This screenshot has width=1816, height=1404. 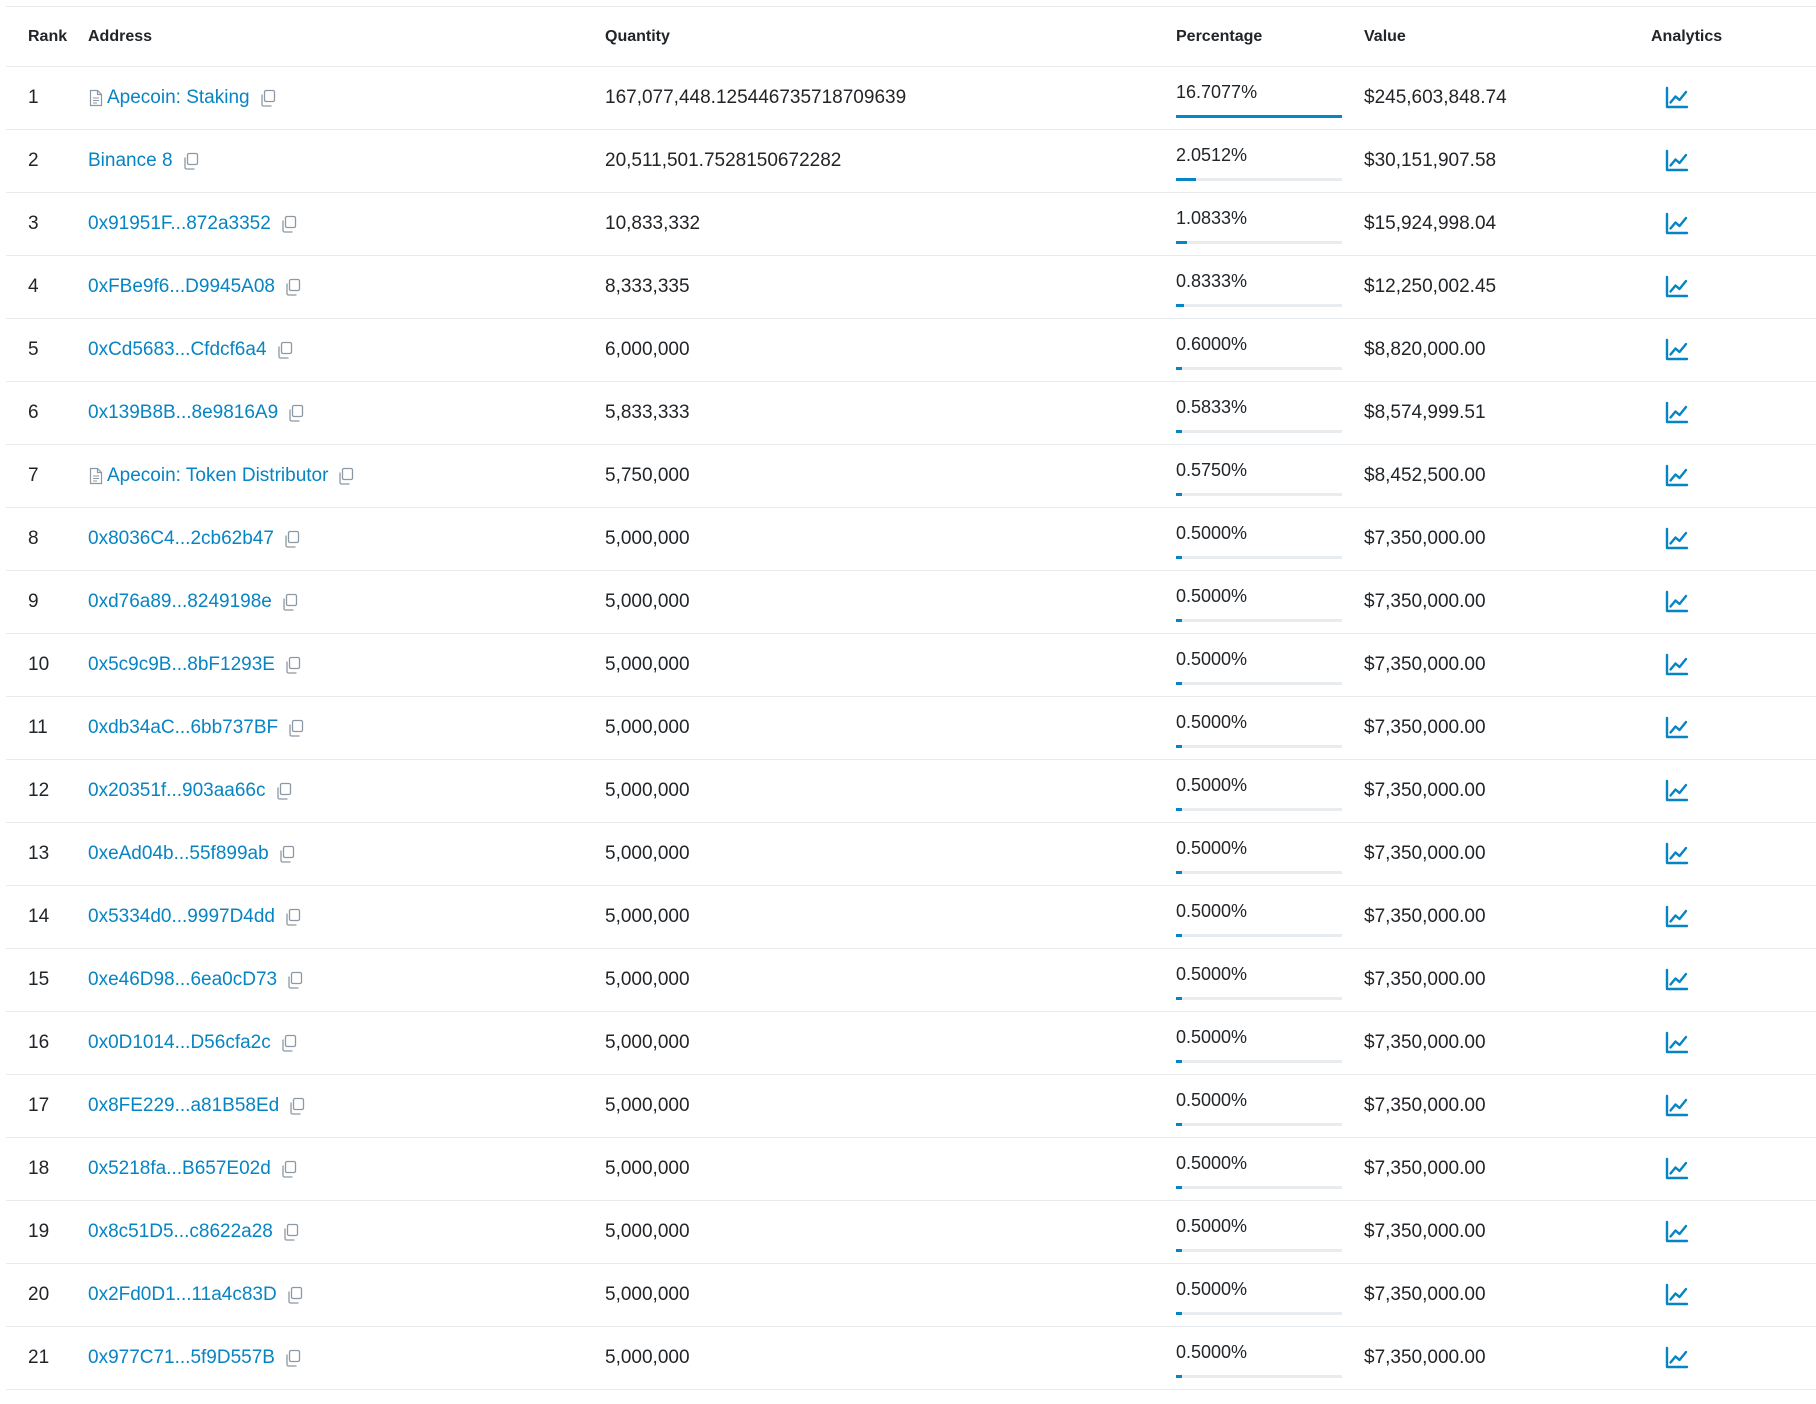 What do you see at coordinates (33, 223) in the screenshot?
I see `rank-number: 3` at bounding box center [33, 223].